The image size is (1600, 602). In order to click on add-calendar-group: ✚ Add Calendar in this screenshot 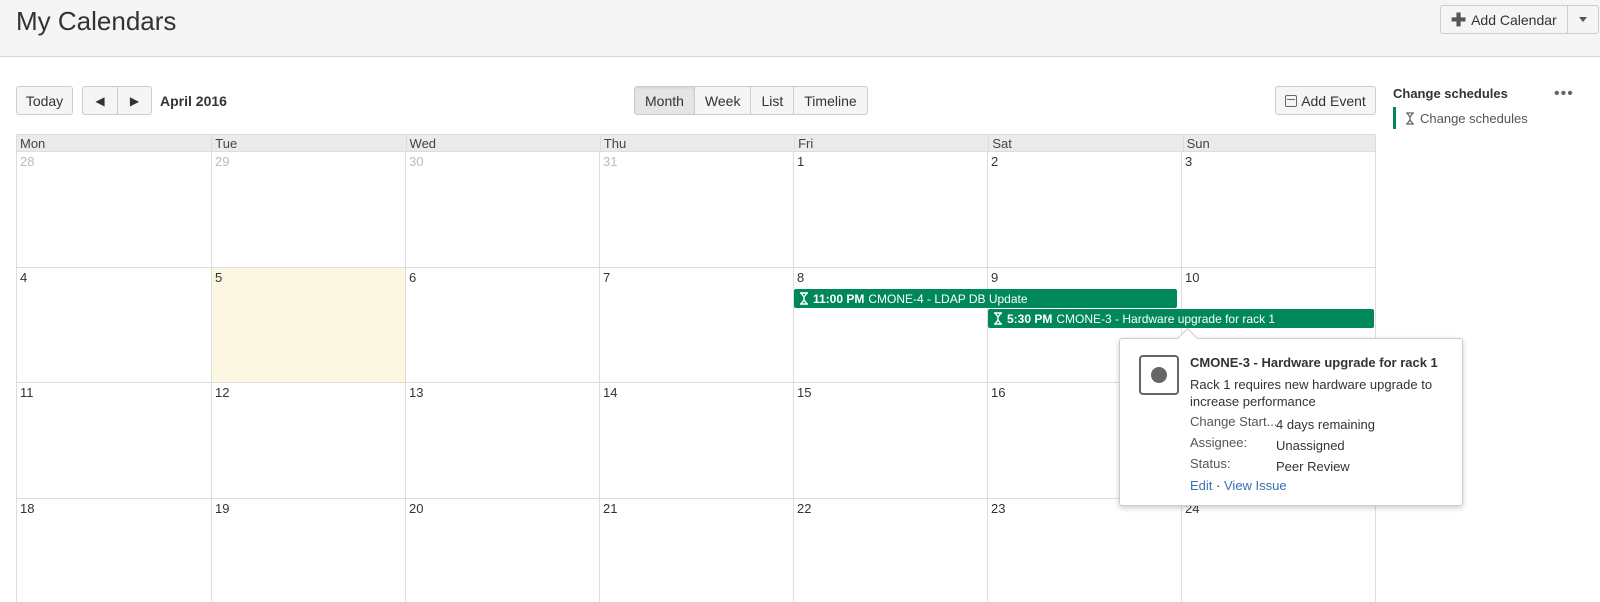, I will do `click(1519, 19)`.